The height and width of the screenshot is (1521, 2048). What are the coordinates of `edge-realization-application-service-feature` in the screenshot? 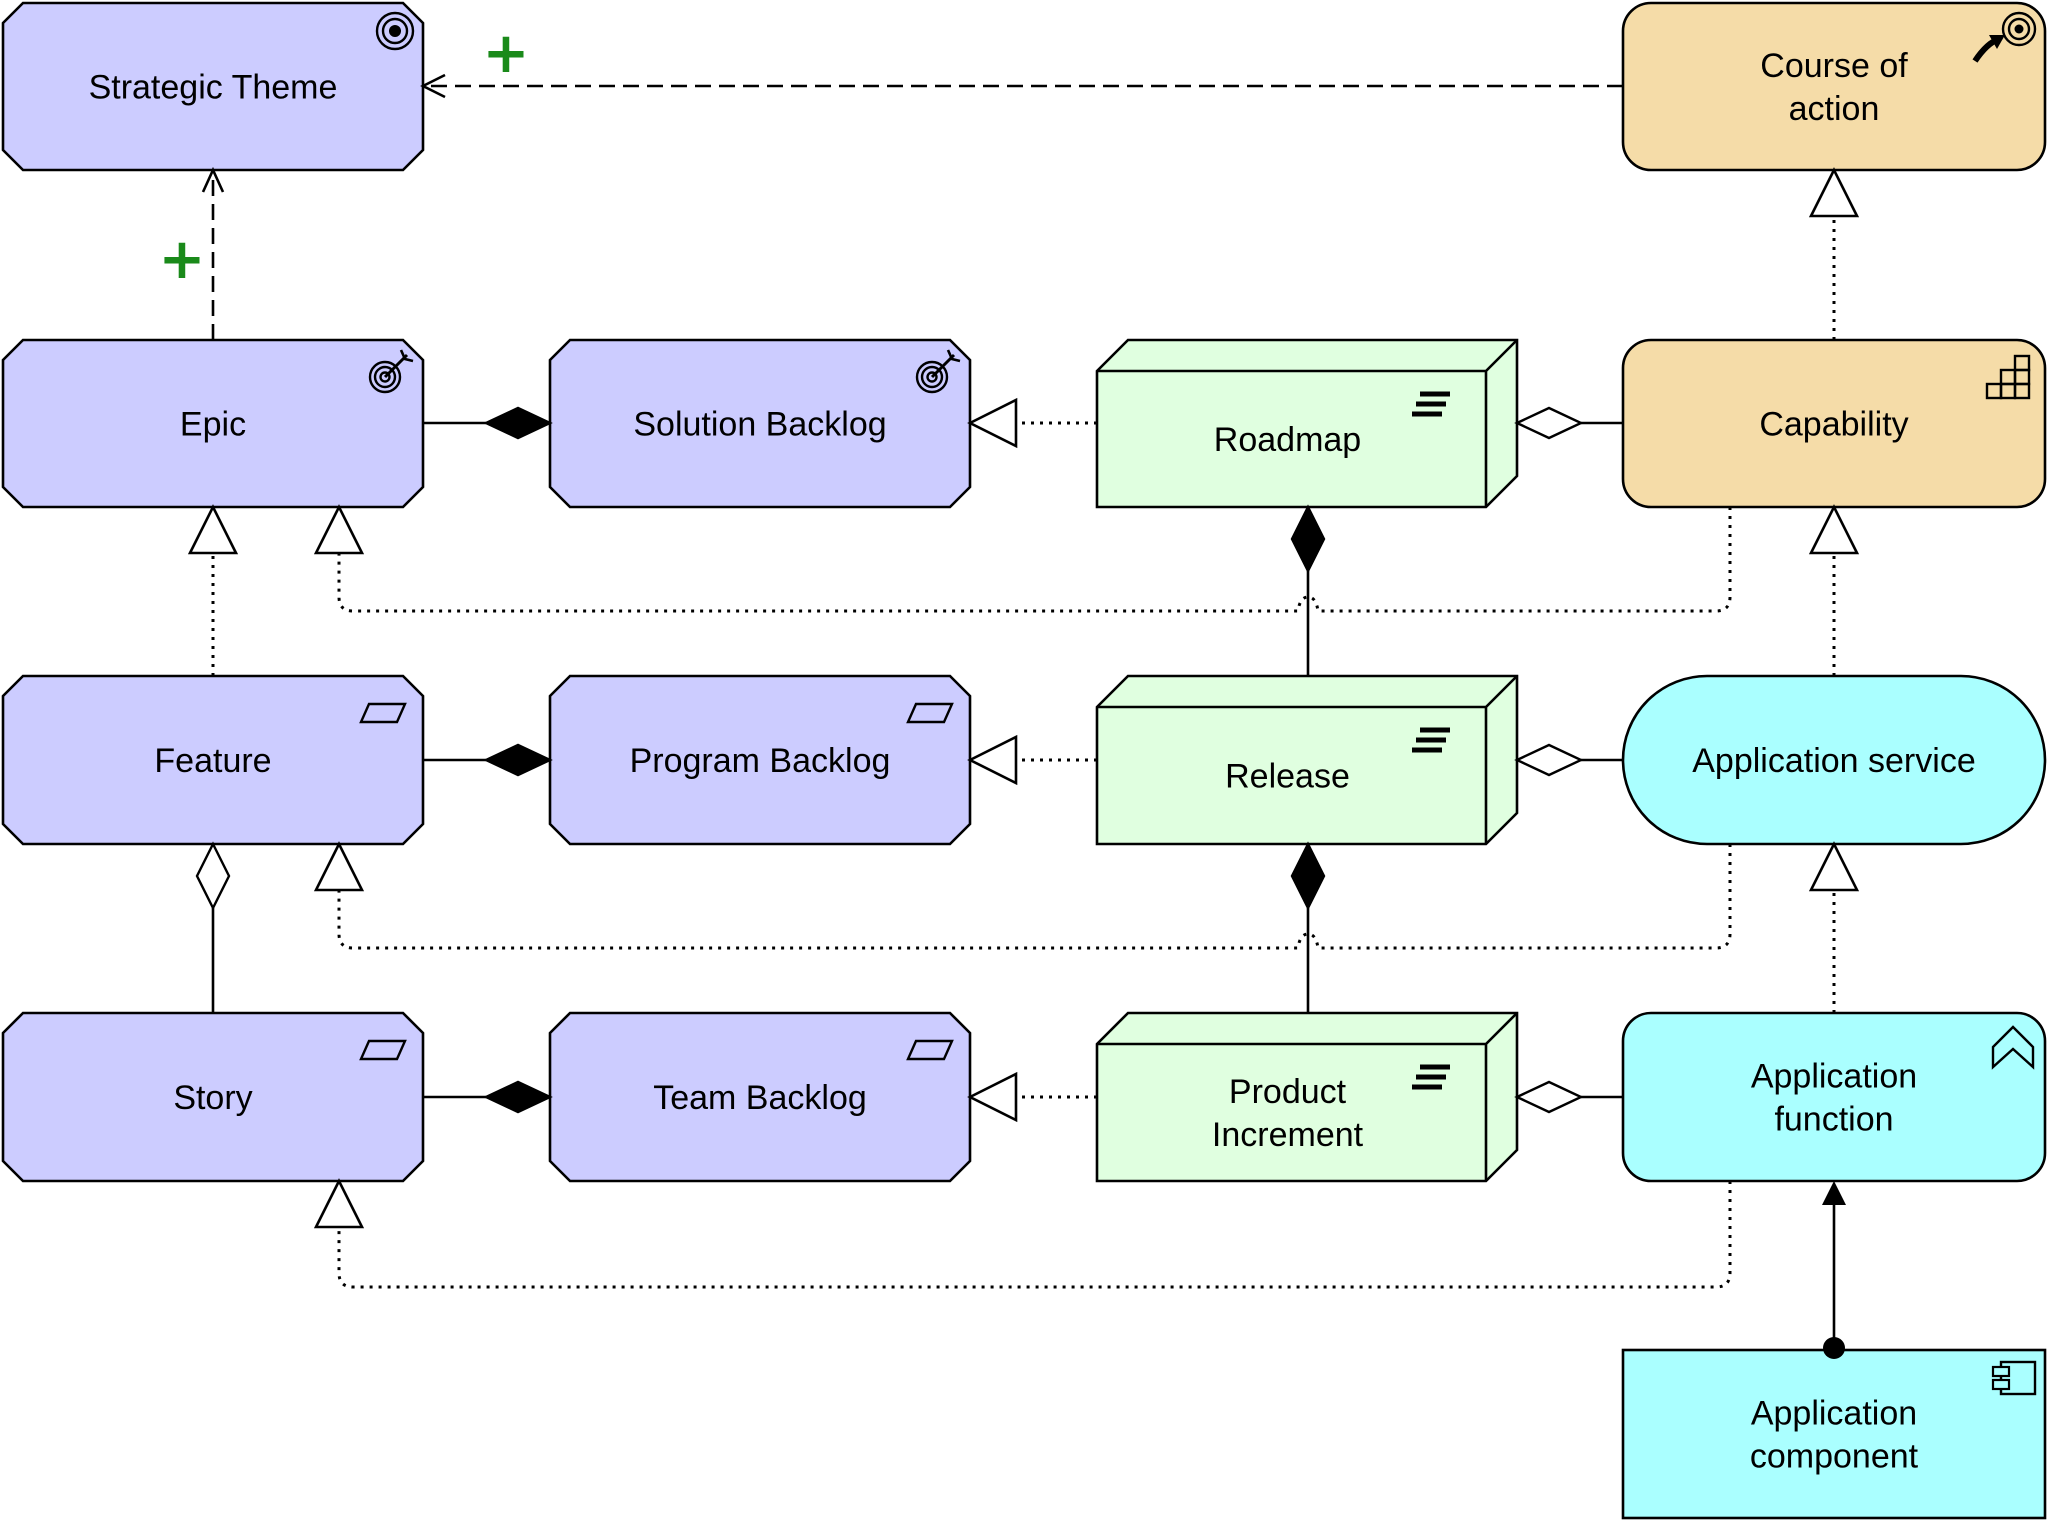 It's located at (1034, 897).